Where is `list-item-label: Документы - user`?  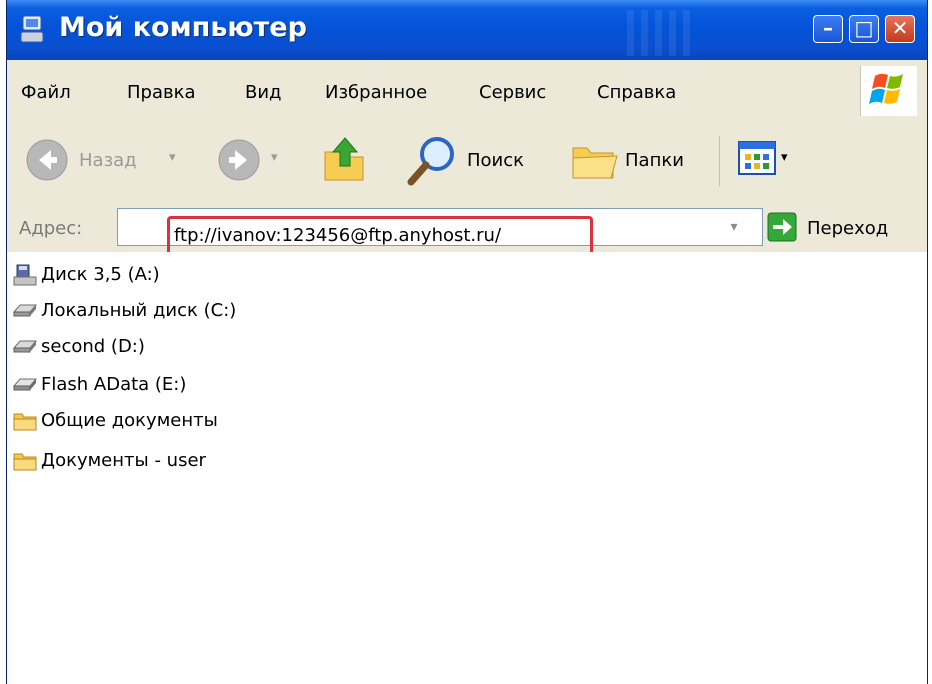
list-item-label: Документы - user is located at coordinates (123, 460).